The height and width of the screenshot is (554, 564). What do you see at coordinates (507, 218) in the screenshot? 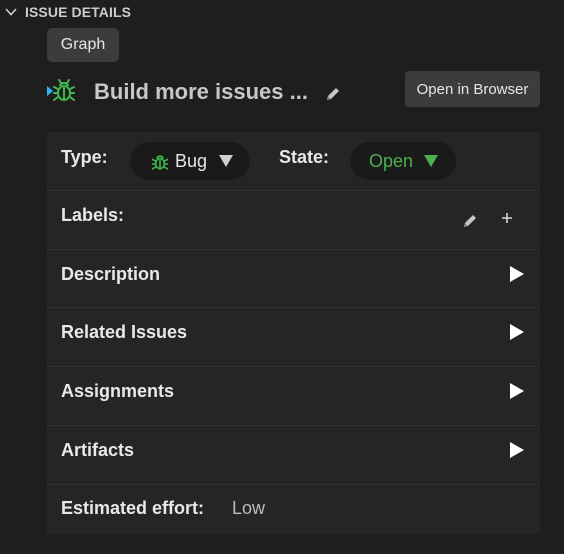
I see `plus-icon` at bounding box center [507, 218].